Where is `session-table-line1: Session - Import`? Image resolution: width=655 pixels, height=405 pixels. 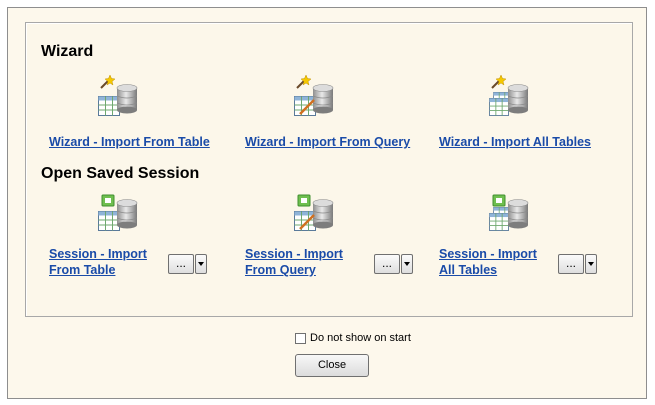
session-table-line1: Session - Import is located at coordinates (98, 254).